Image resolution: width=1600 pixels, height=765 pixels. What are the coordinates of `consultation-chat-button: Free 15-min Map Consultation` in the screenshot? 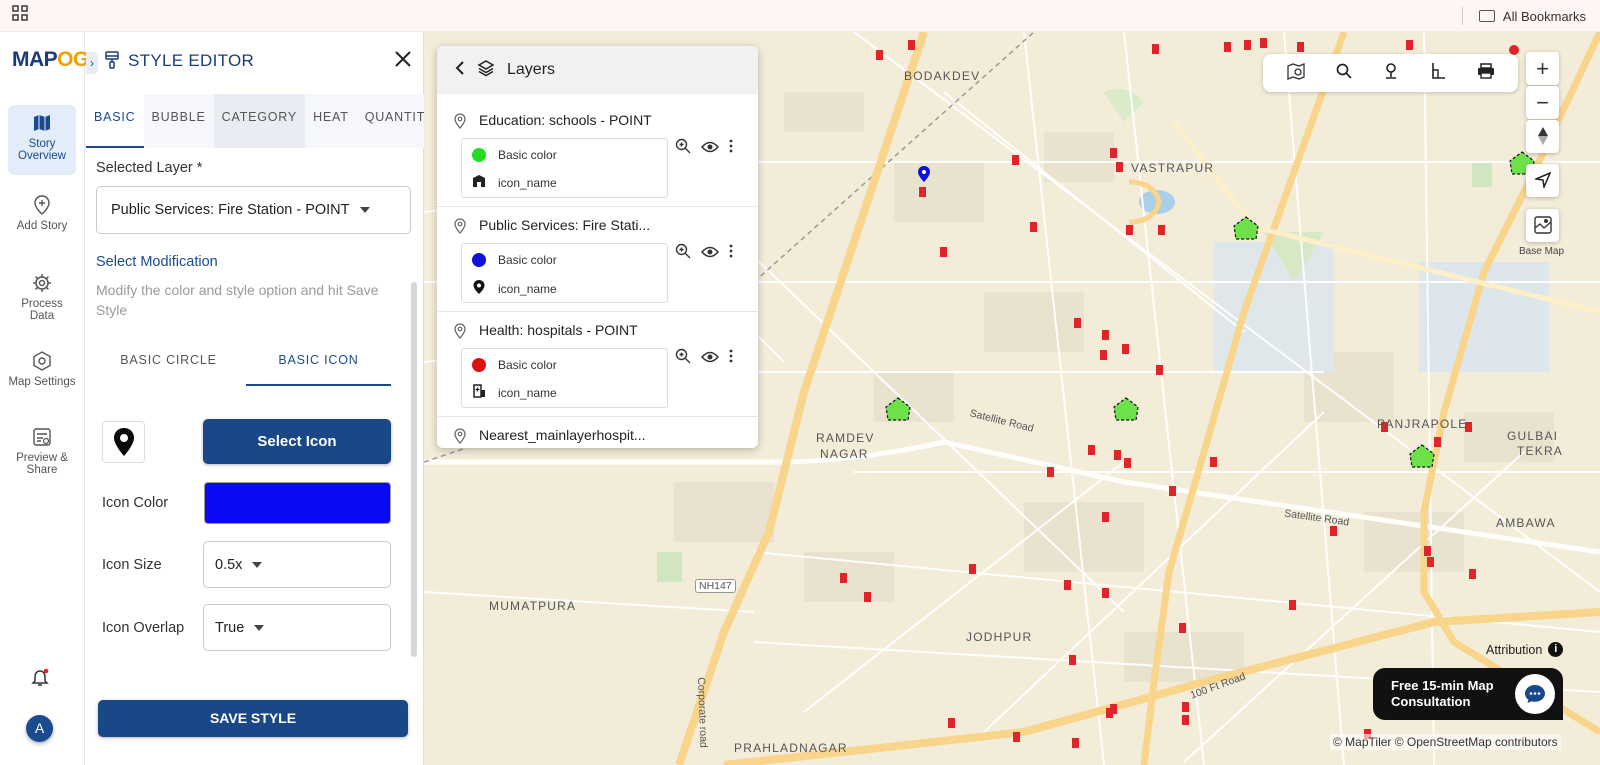 It's located at (1468, 694).